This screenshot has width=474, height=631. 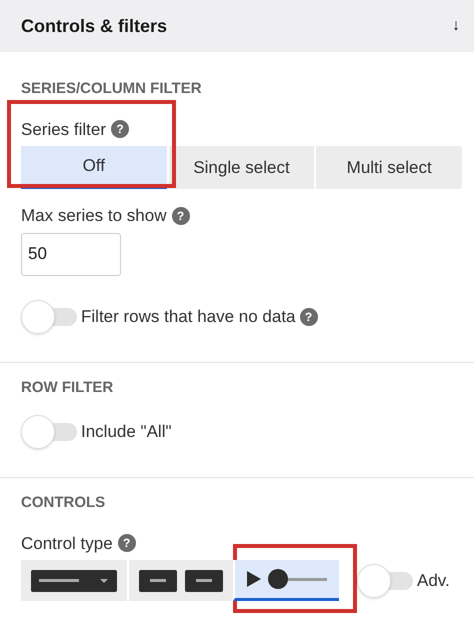 I want to click on slider-icon, so click(x=287, y=579).